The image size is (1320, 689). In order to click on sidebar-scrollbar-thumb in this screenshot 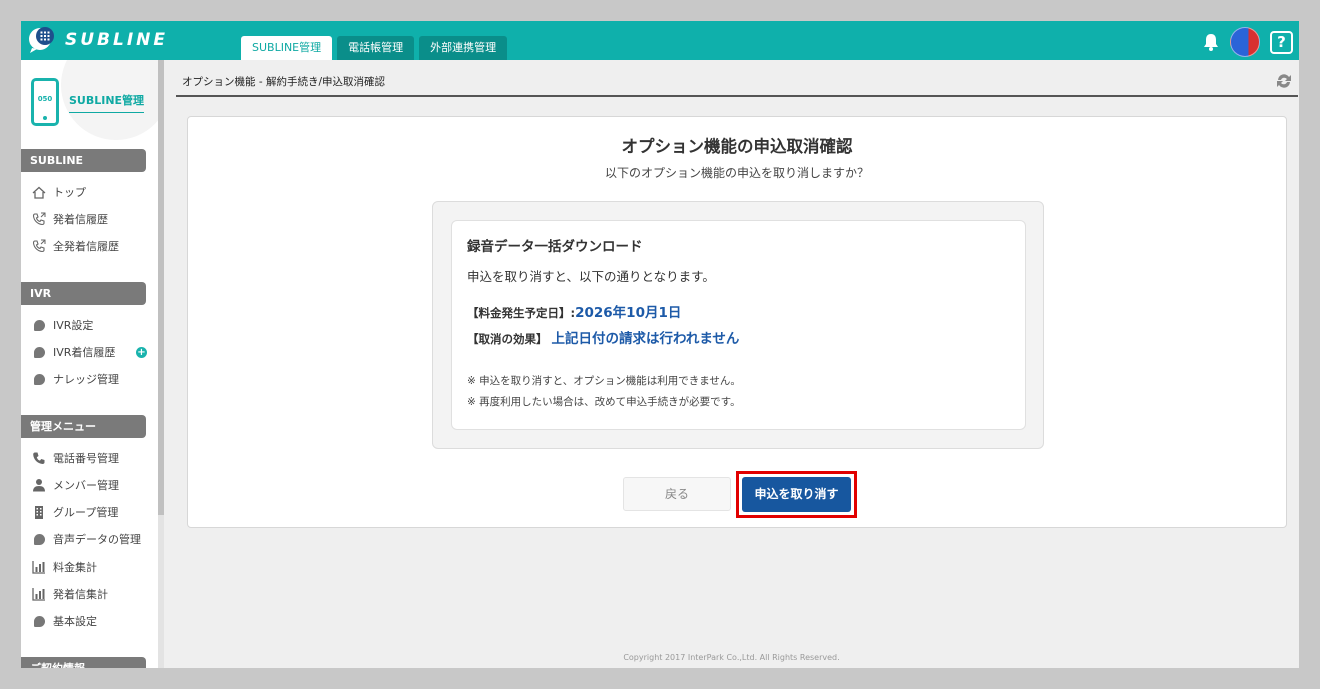, I will do `click(161, 287)`.